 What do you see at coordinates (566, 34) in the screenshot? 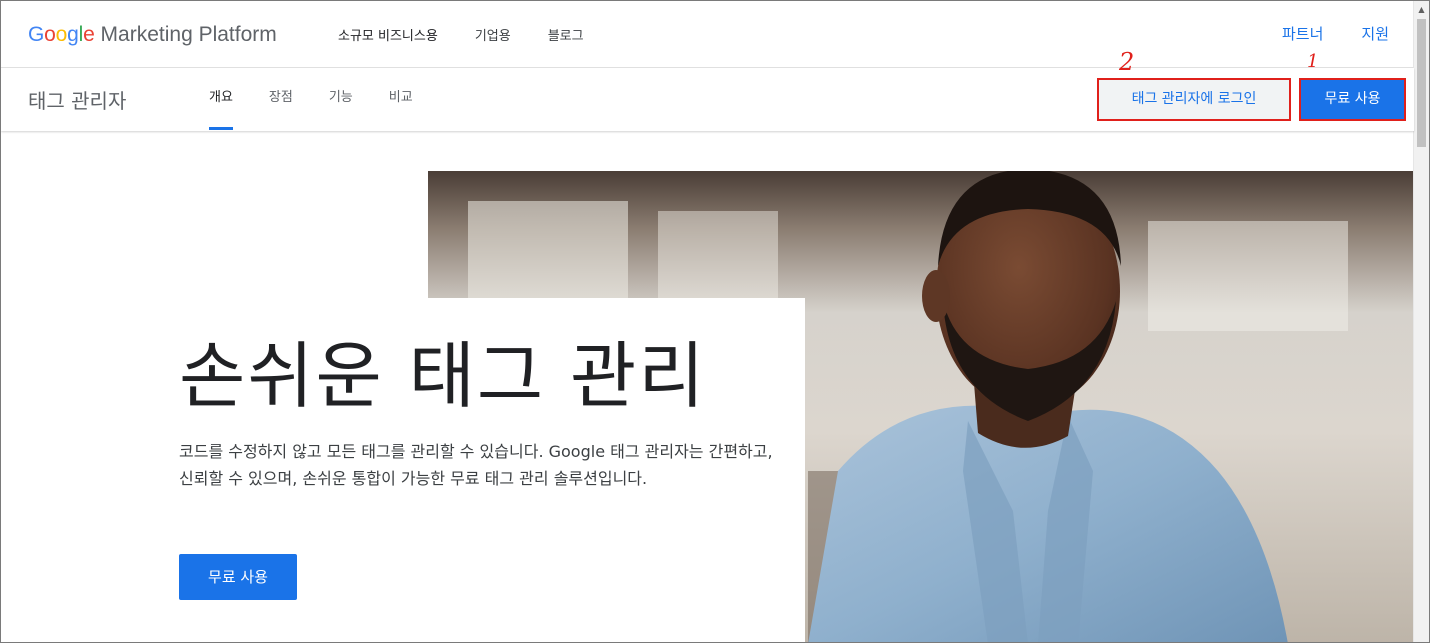
I see `top-nav-blog: 블로그` at bounding box center [566, 34].